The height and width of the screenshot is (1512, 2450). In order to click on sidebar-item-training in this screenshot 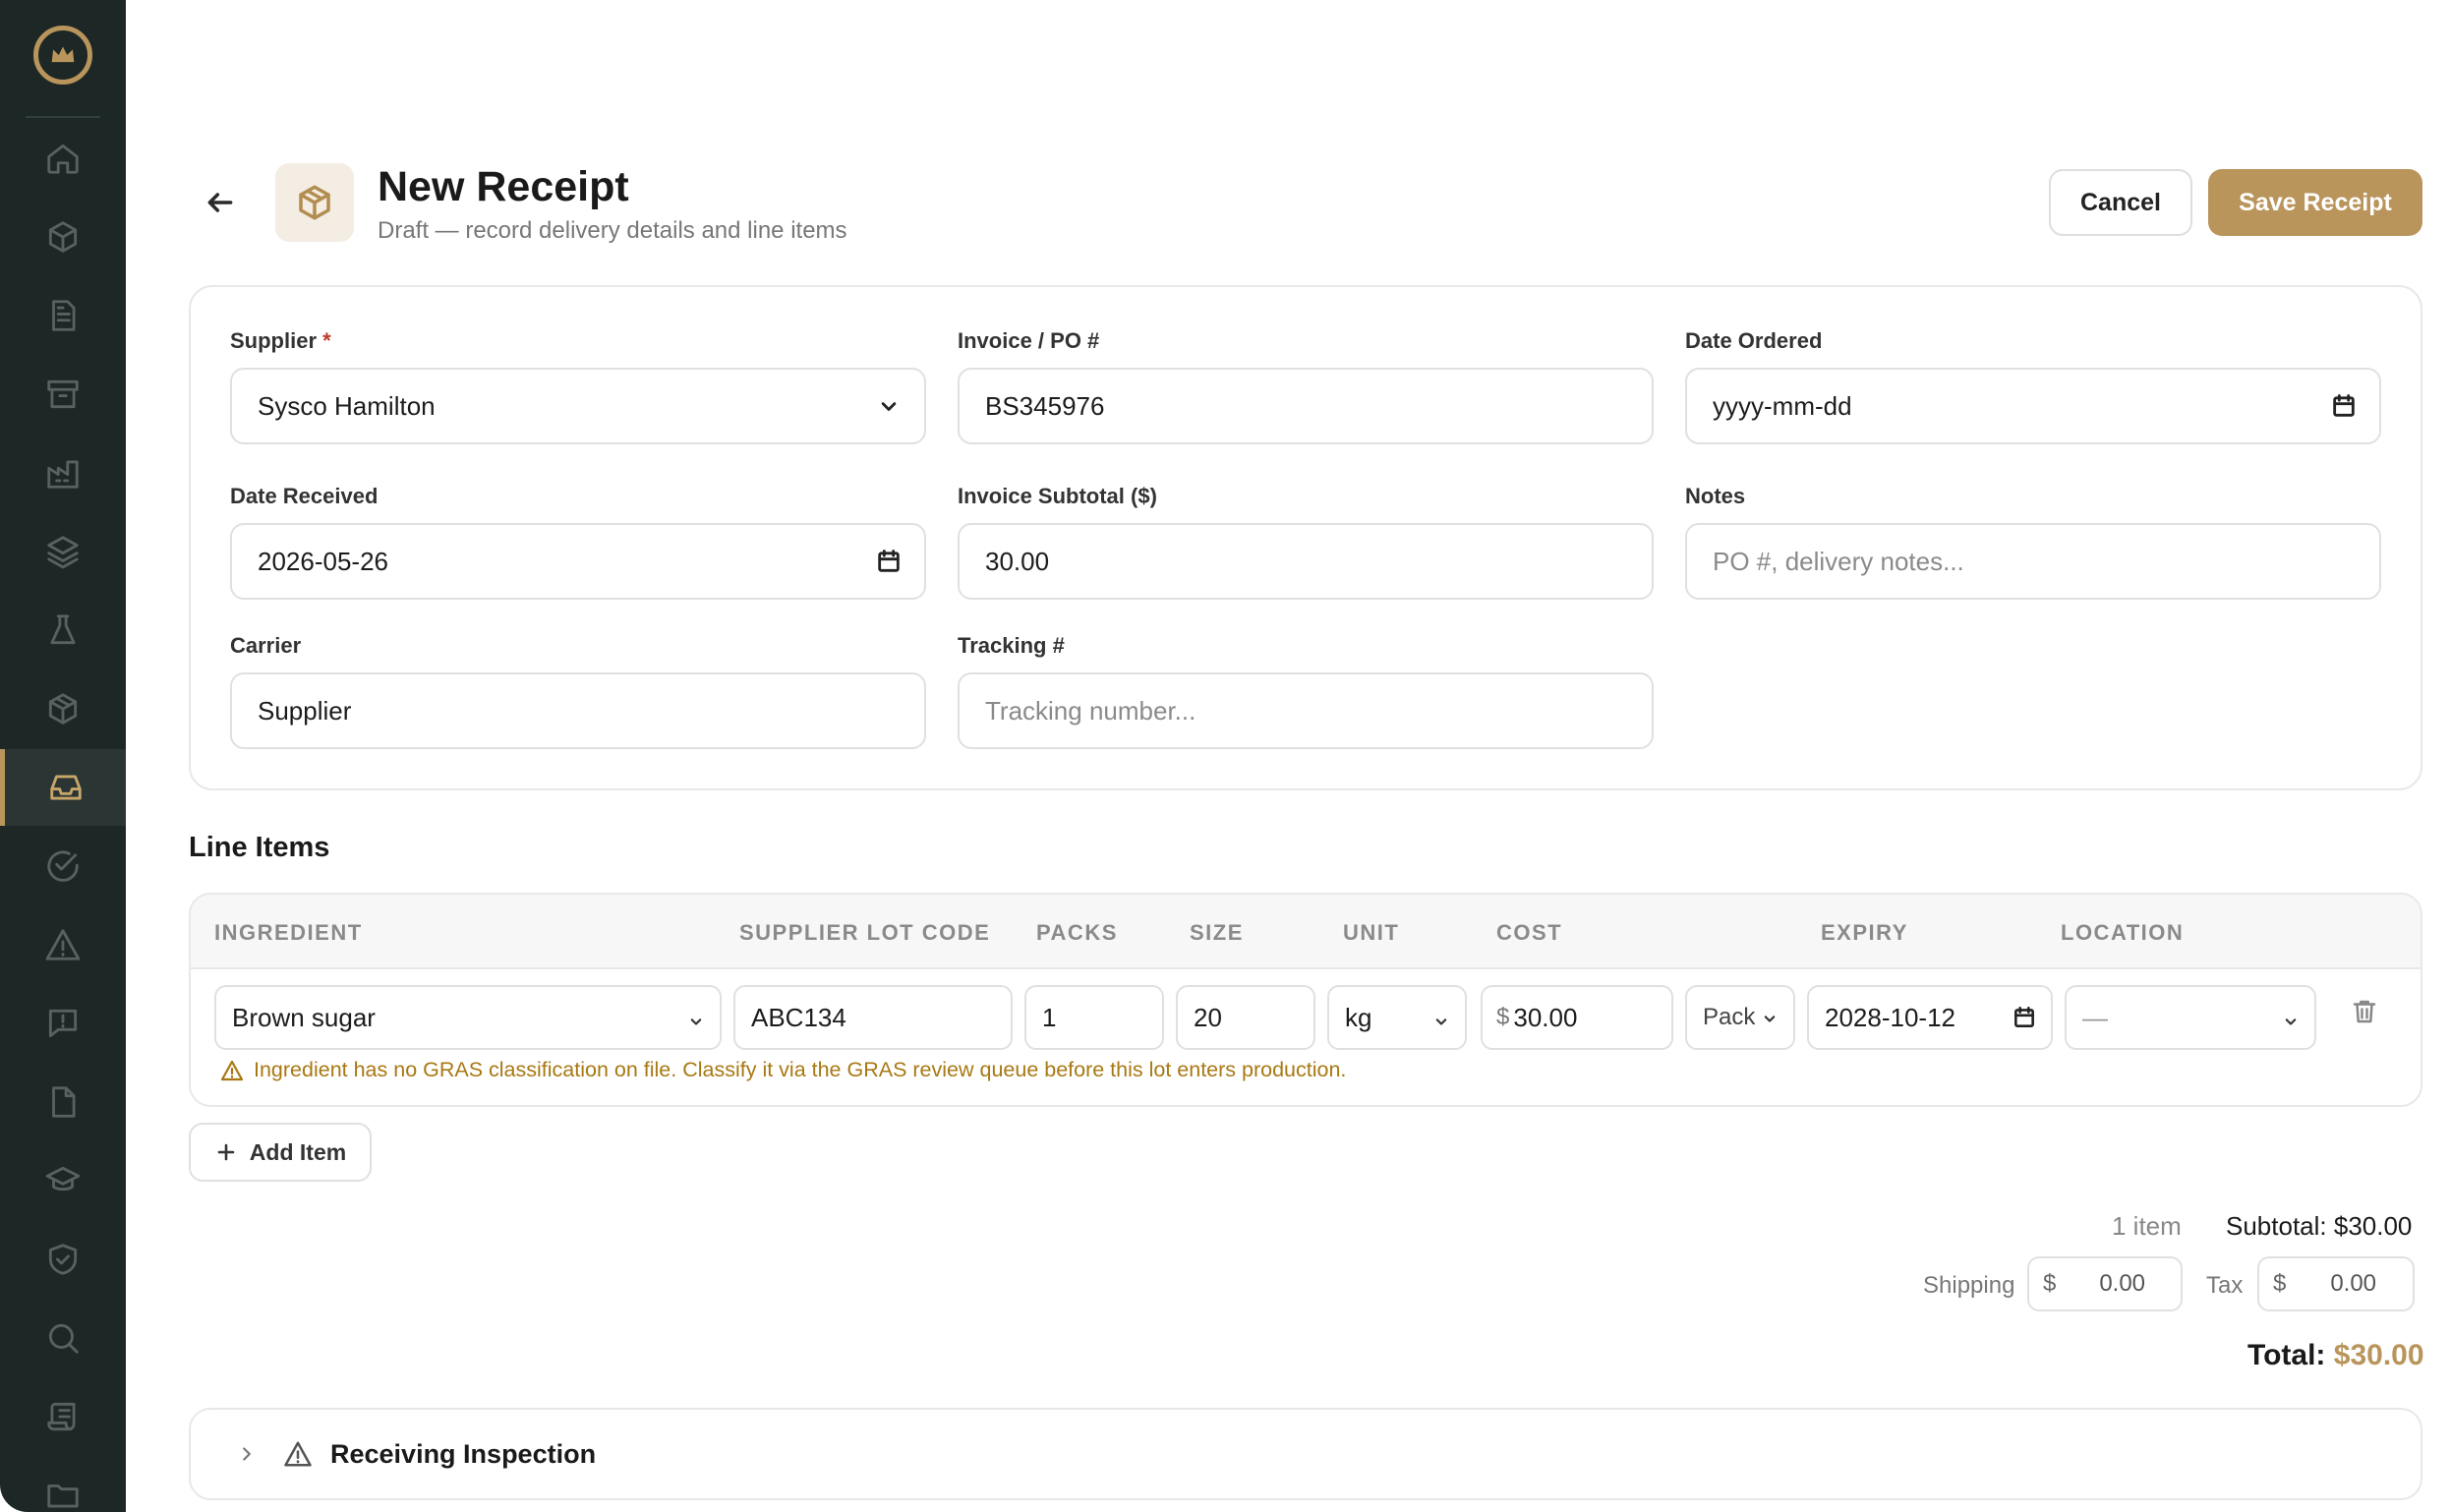, I will do `click(63, 1180)`.